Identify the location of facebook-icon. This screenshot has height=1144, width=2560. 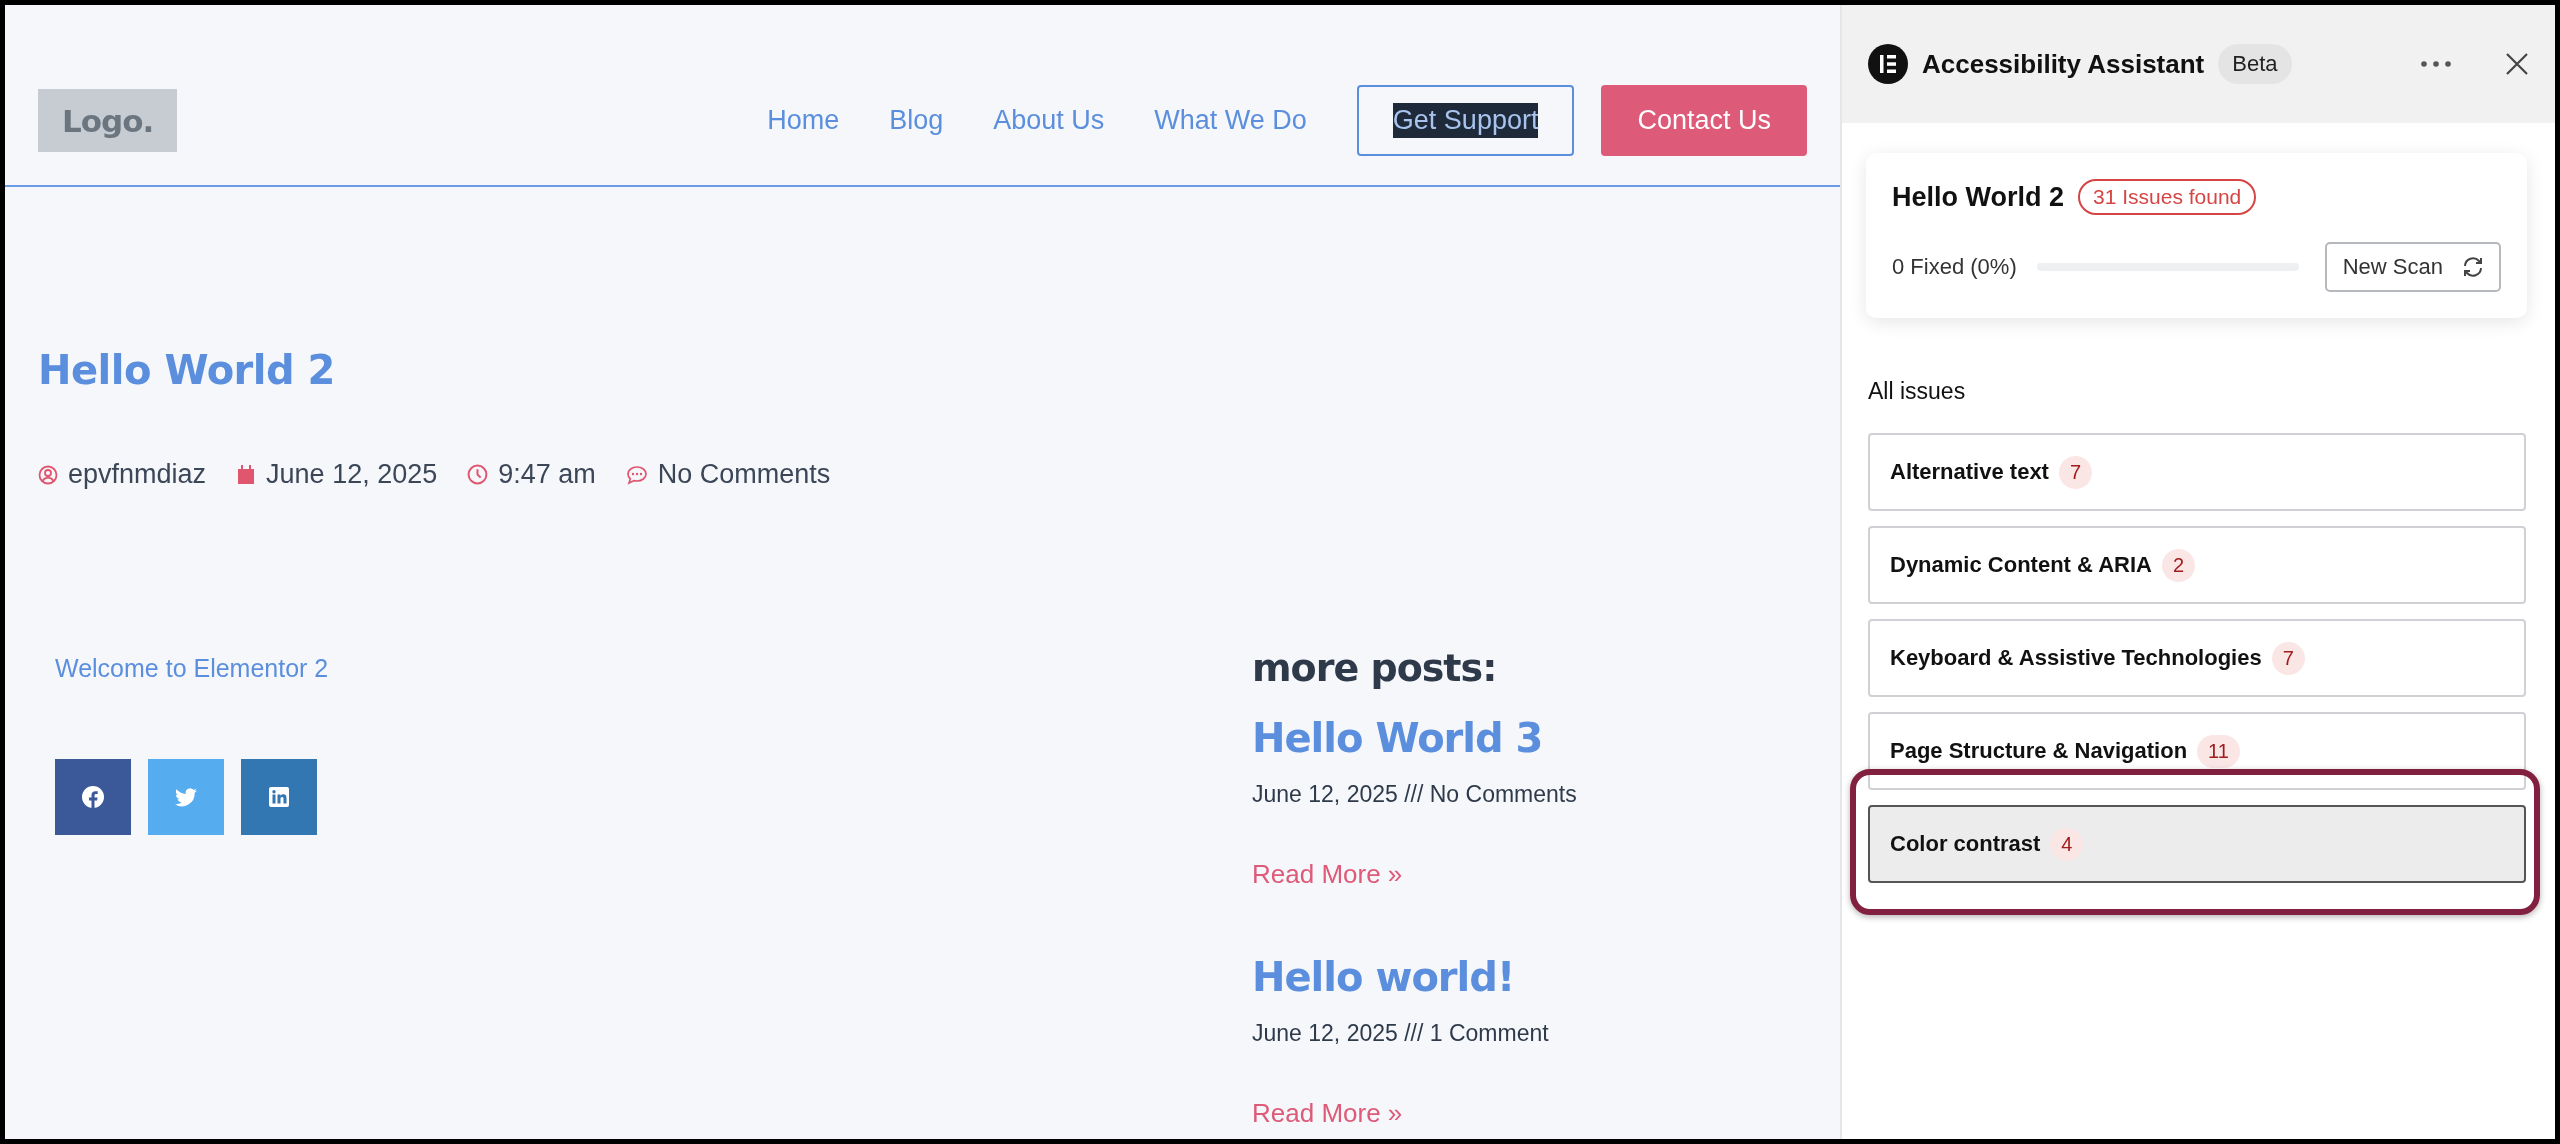
(93, 797).